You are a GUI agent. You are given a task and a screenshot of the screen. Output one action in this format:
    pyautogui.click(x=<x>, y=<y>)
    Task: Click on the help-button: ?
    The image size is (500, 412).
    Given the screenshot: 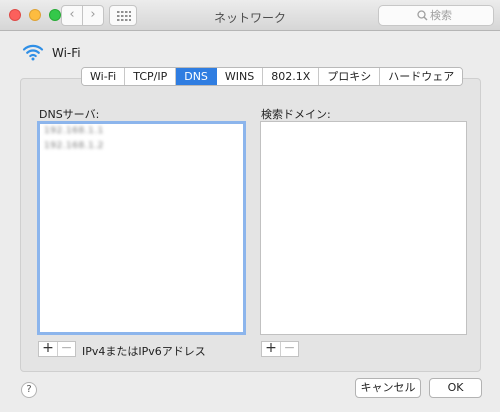 What is the action you would take?
    pyautogui.click(x=29, y=390)
    